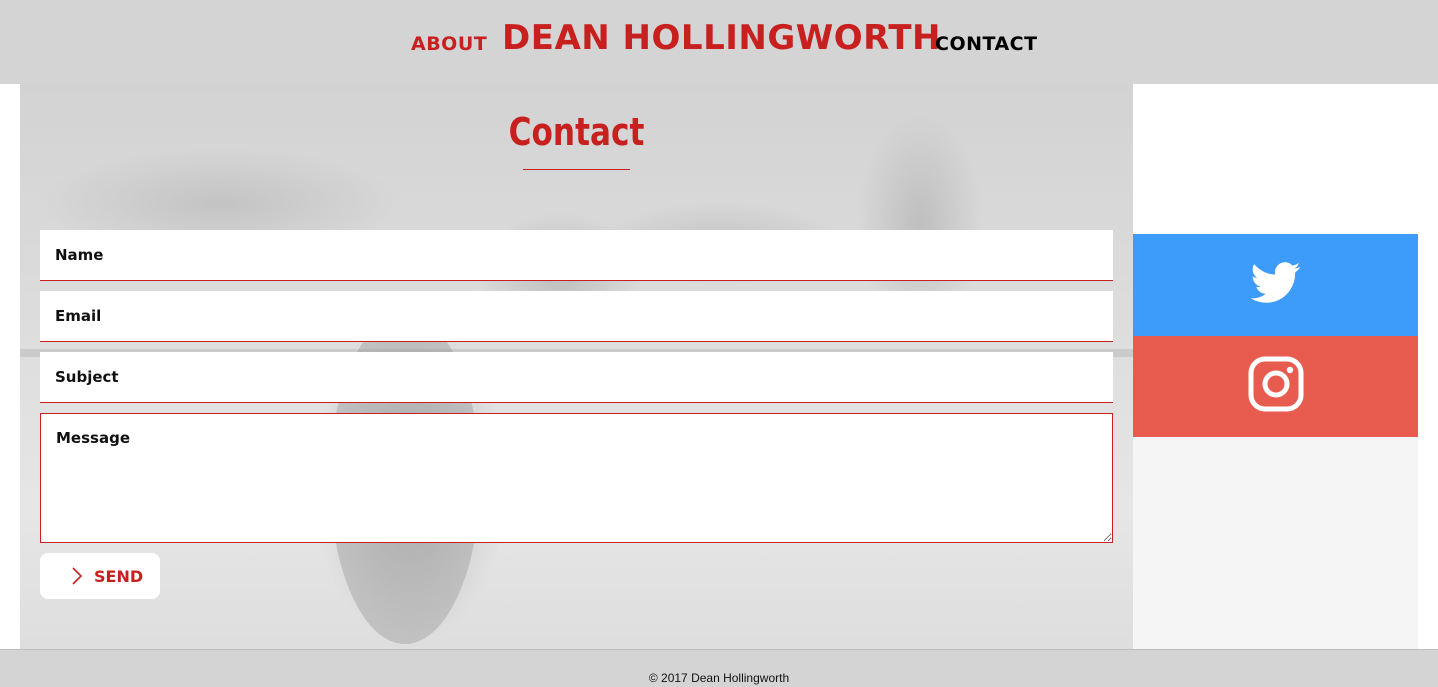 This screenshot has width=1438, height=687. What do you see at coordinates (719, 678) in the screenshot?
I see `footer-copyright: © 2017 Dean Hollingworth` at bounding box center [719, 678].